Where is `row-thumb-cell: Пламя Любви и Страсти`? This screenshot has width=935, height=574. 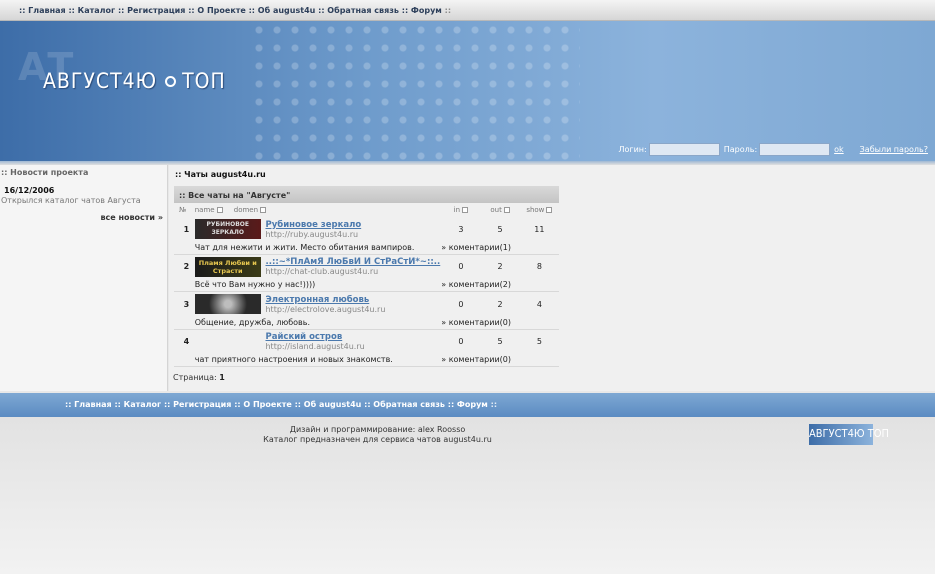
row-thumb-cell: Пламя Любви и Страсти is located at coordinates (228, 266).